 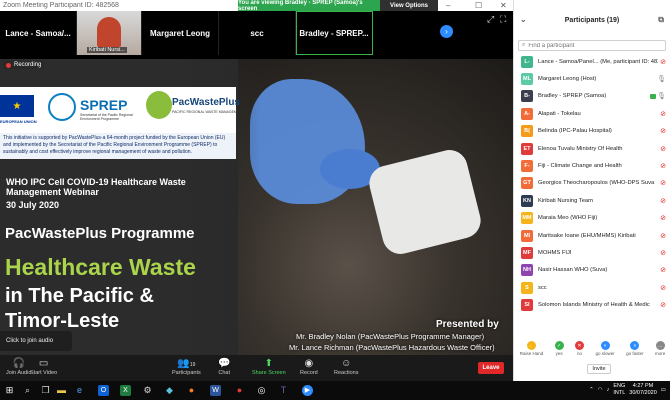 I want to click on wifi-icon: ◠, so click(x=600, y=390).